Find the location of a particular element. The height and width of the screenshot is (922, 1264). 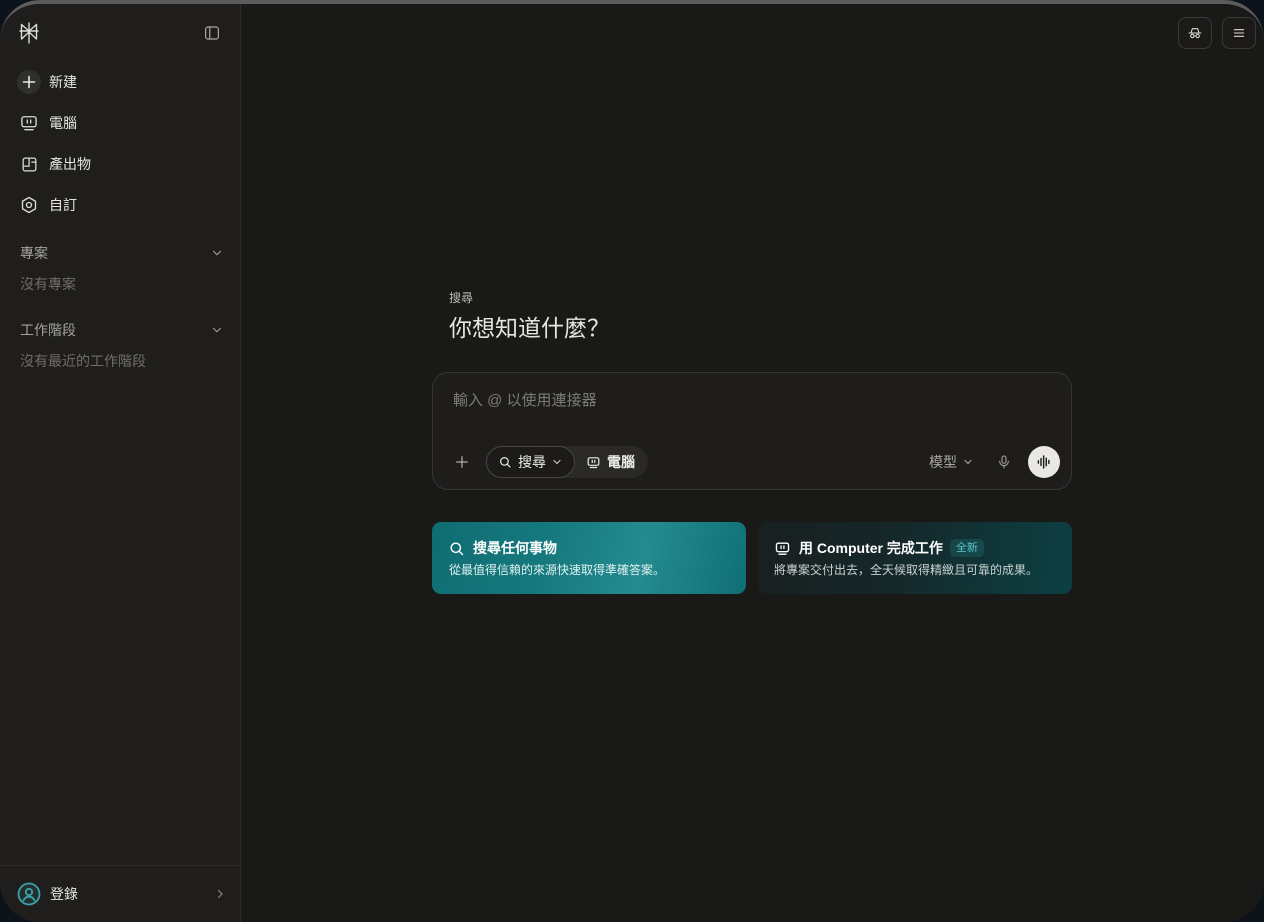

sidebar-divider is located at coordinates (120, 865).